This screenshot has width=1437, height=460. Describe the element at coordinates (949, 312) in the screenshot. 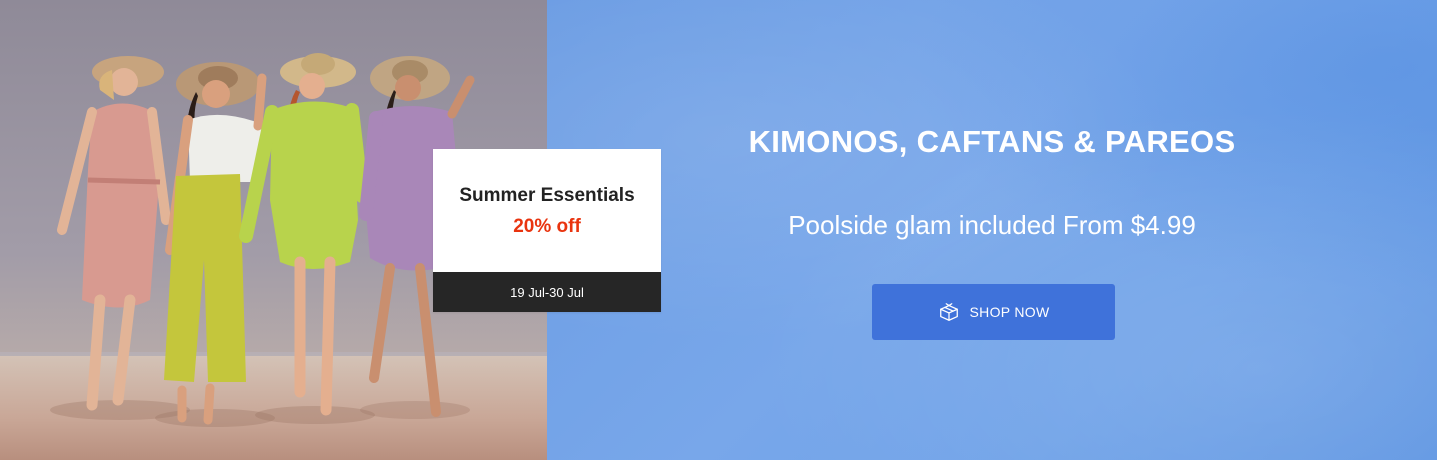

I see `gift-box-icon` at that location.